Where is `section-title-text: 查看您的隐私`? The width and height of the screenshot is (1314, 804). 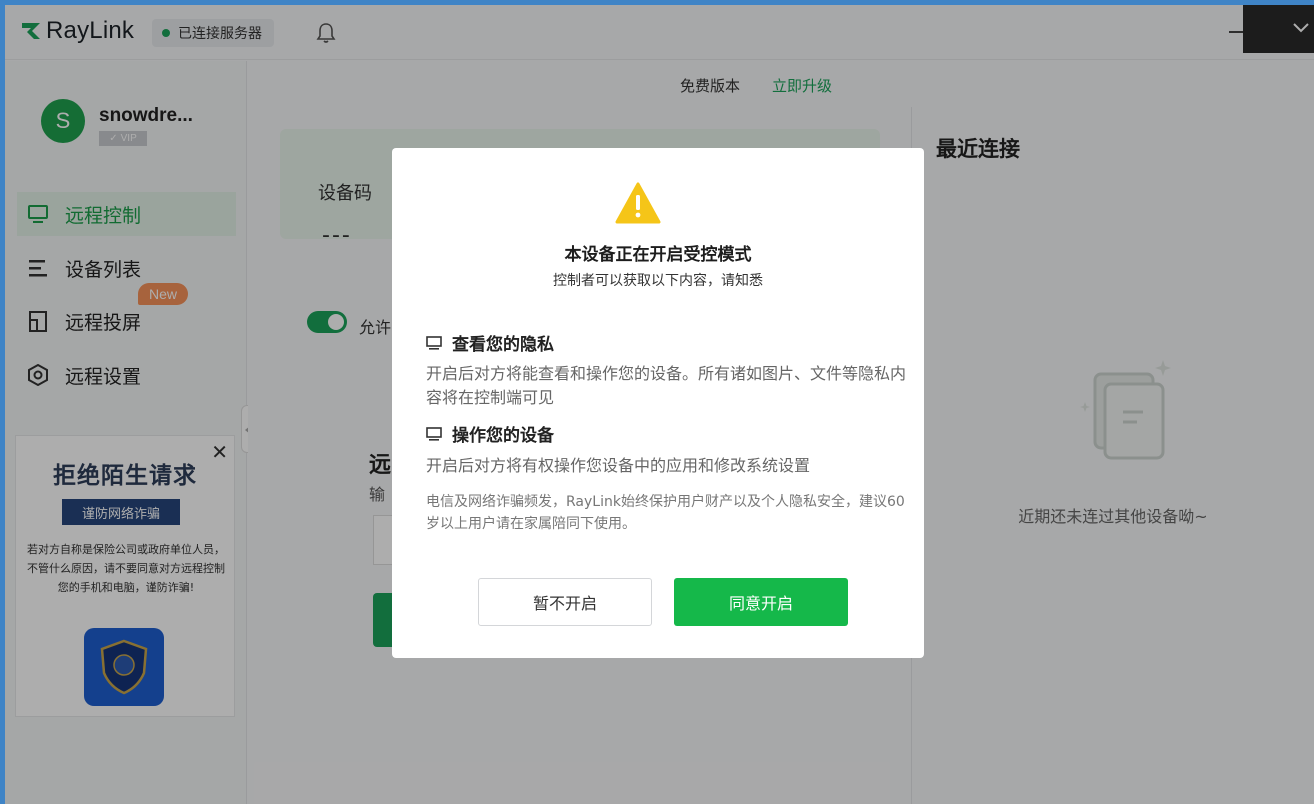 section-title-text: 查看您的隐私 is located at coordinates (503, 345).